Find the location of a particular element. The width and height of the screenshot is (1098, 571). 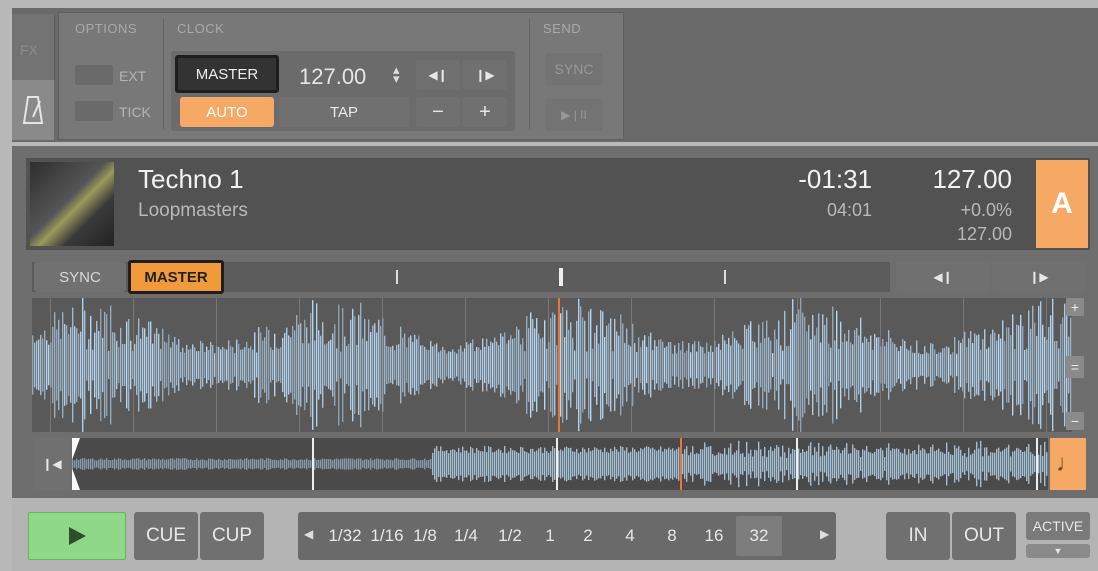

original-bpm: 127.00 is located at coordinates (984, 234).